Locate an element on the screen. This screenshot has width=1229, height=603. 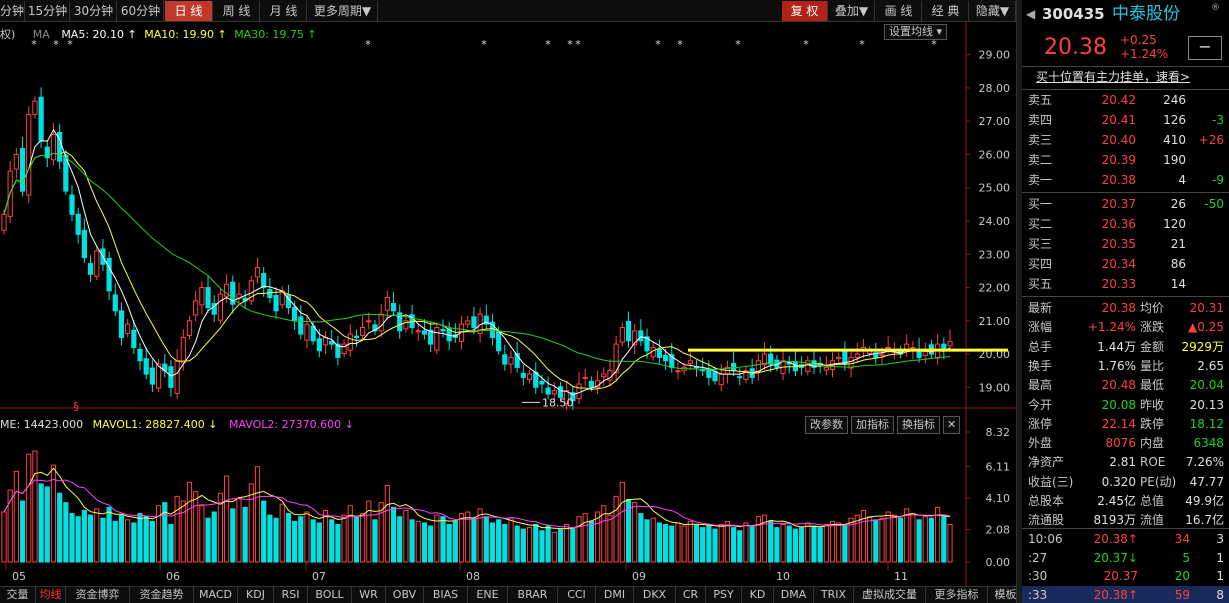
indicator-tab: KD is located at coordinates (758, 595).